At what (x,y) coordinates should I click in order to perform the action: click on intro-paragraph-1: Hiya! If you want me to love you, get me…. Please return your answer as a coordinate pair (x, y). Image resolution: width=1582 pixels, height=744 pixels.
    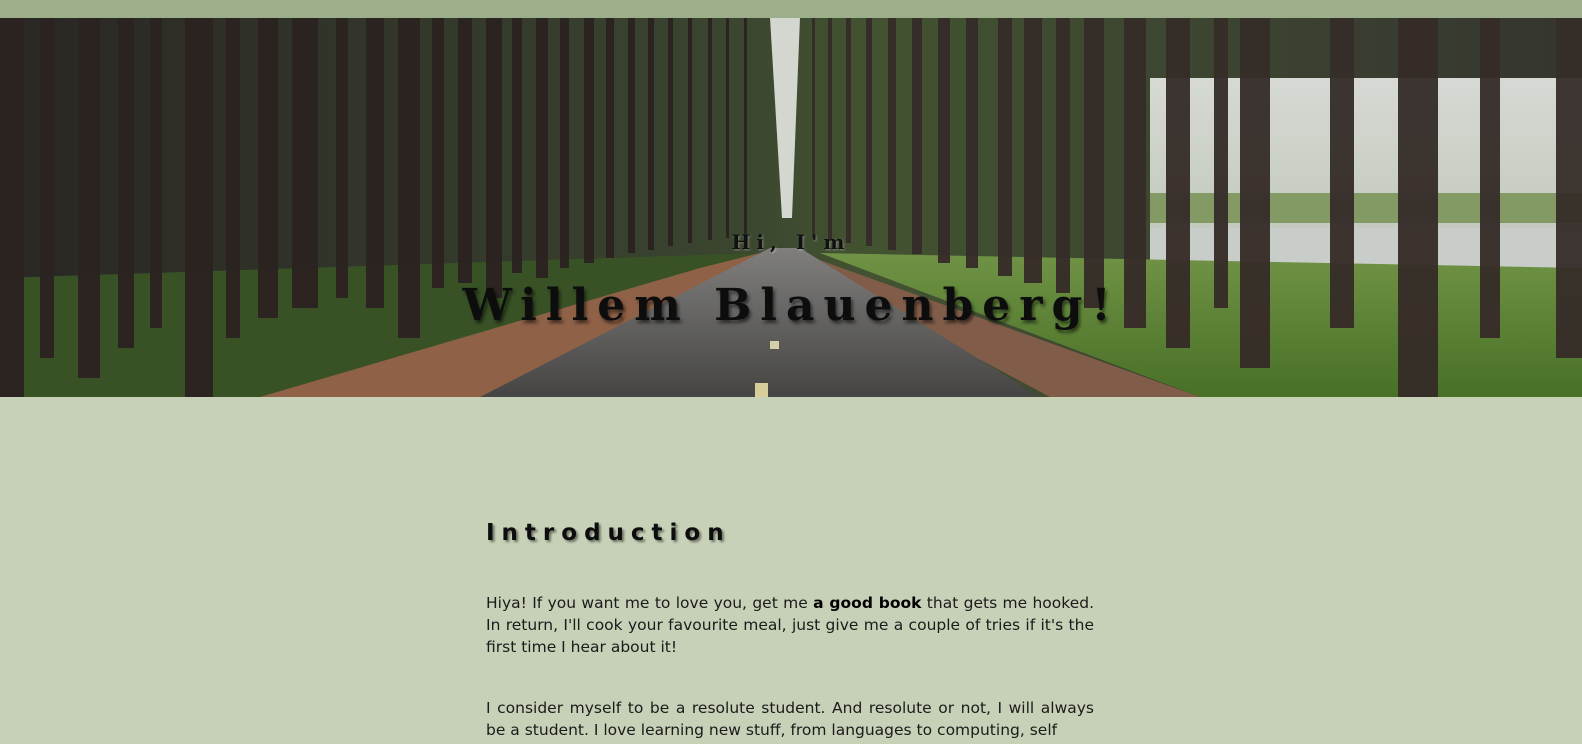
    Looking at the image, I should click on (790, 625).